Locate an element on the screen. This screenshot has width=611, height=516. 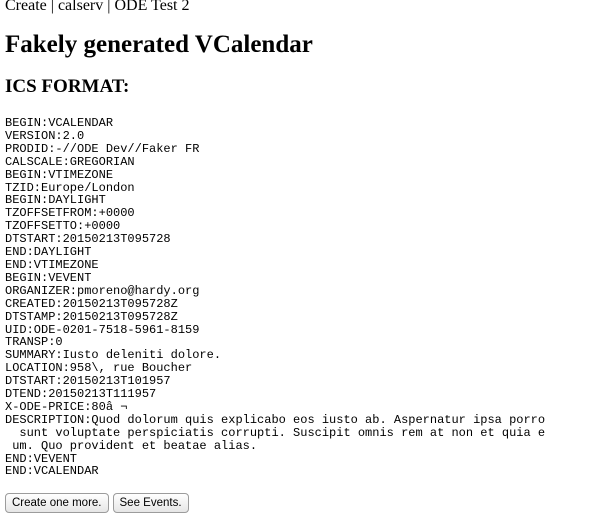
button-bar: Create one more. See Events. is located at coordinates (97, 503).